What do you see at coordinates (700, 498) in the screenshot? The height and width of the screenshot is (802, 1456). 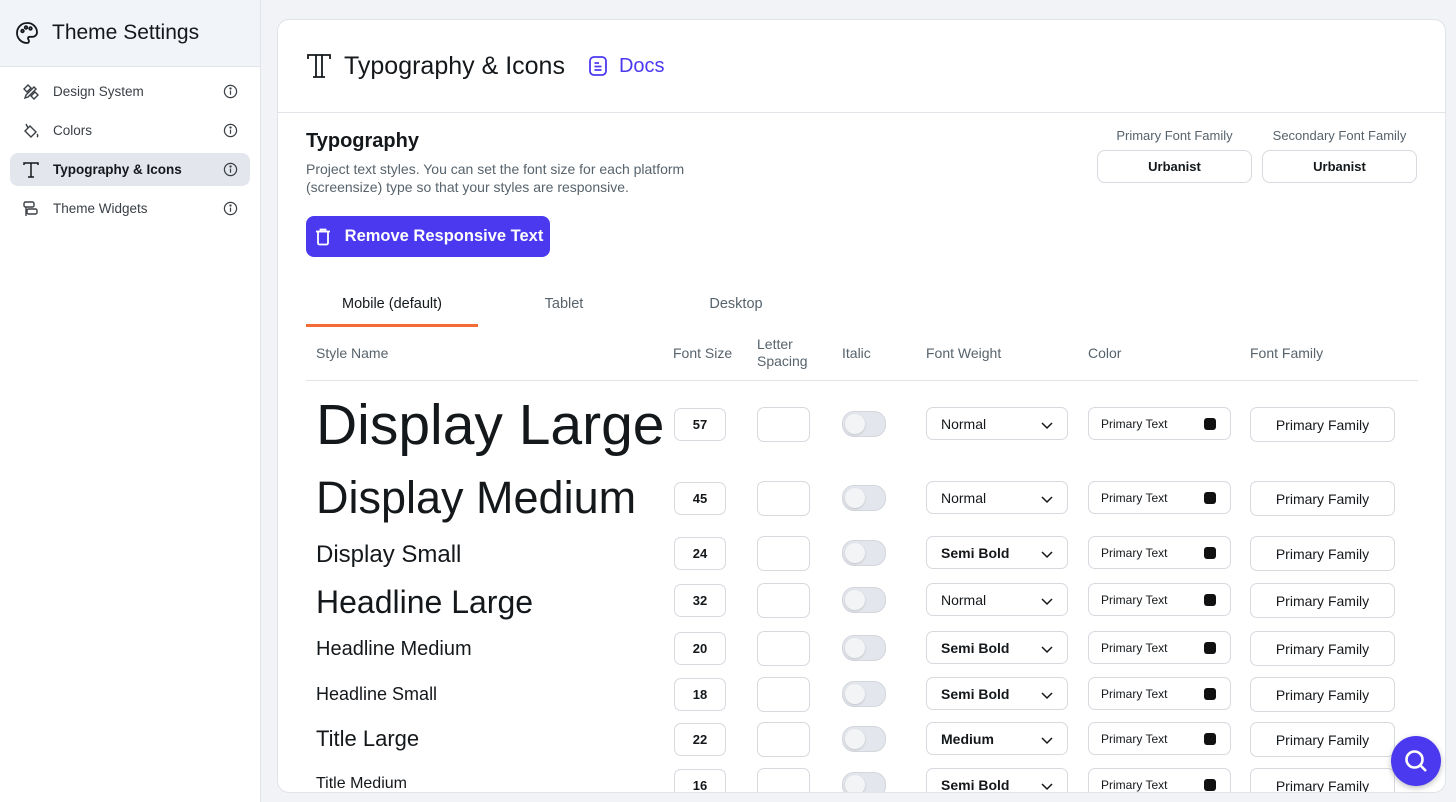 I see `font-size-input: 45` at bounding box center [700, 498].